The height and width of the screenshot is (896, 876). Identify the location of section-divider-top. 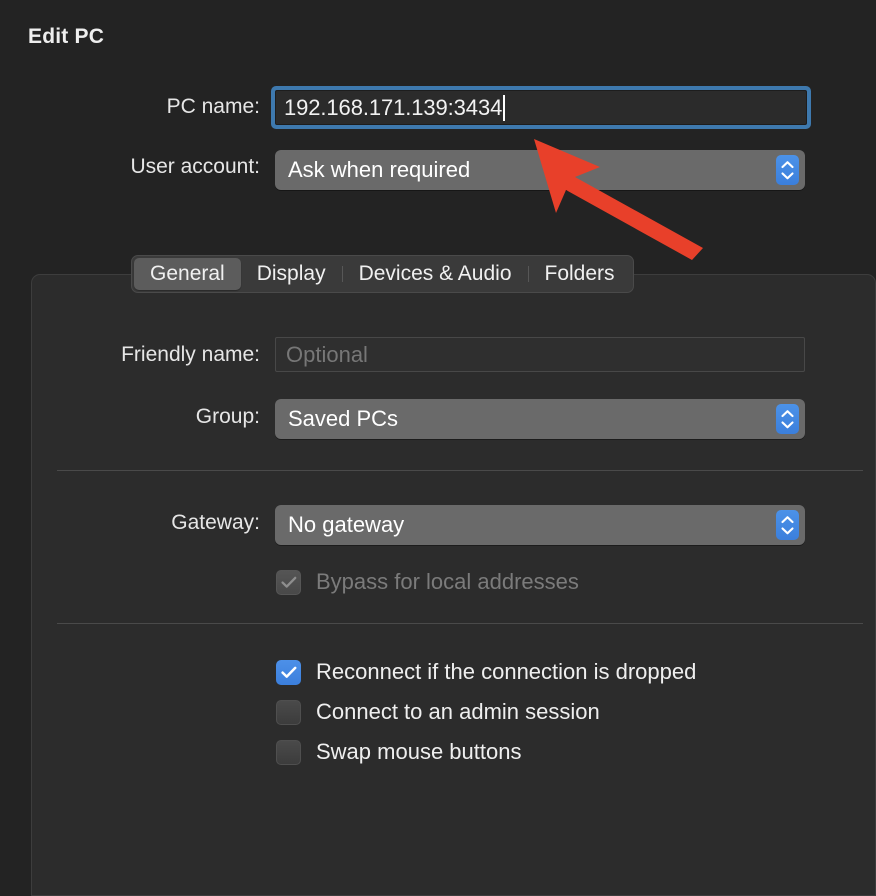
(460, 470).